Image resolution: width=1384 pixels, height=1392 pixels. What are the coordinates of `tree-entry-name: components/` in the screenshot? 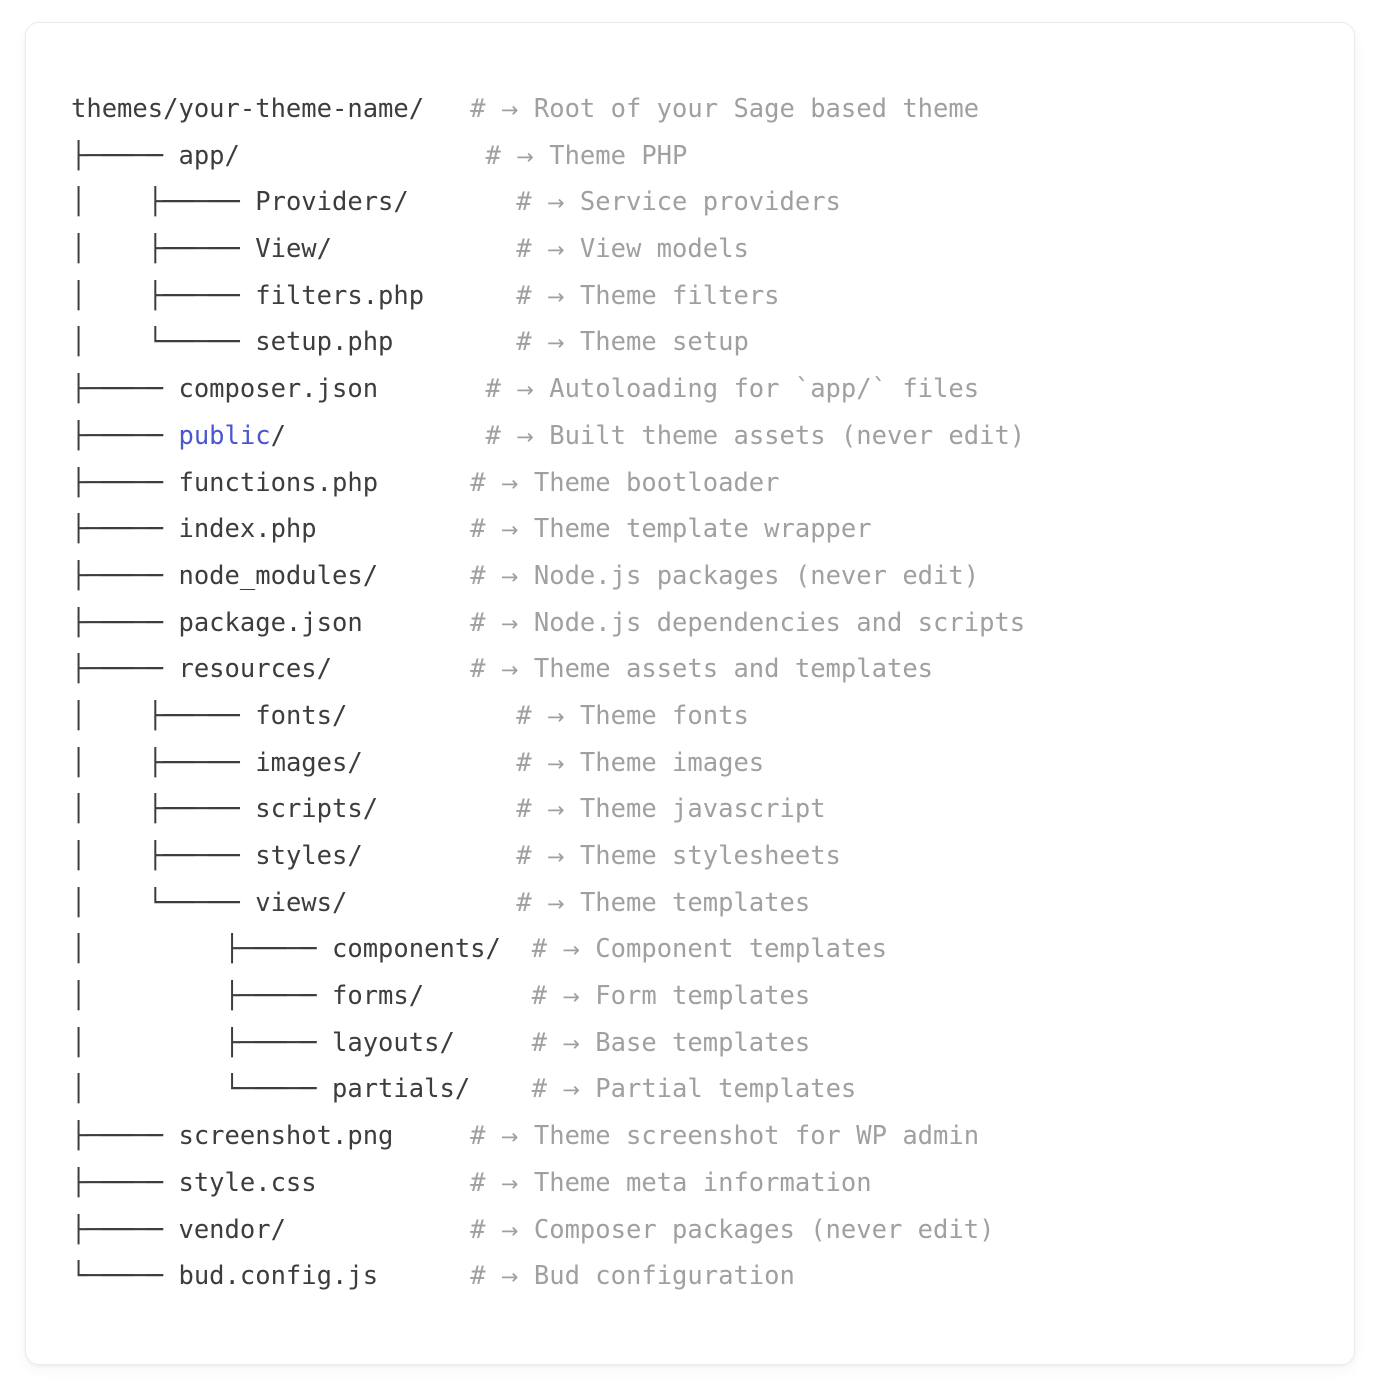 It's located at (416, 949).